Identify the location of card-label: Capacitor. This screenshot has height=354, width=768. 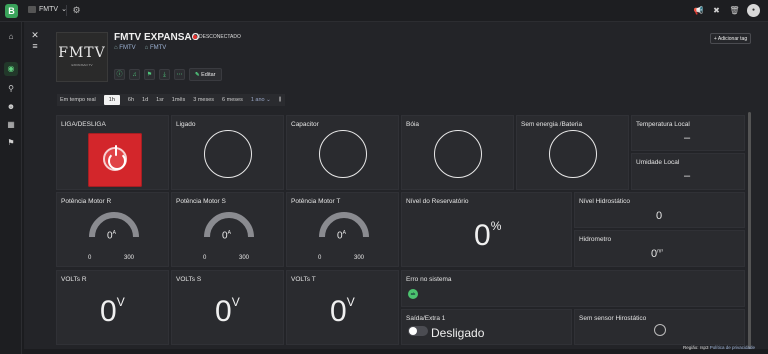
(305, 124).